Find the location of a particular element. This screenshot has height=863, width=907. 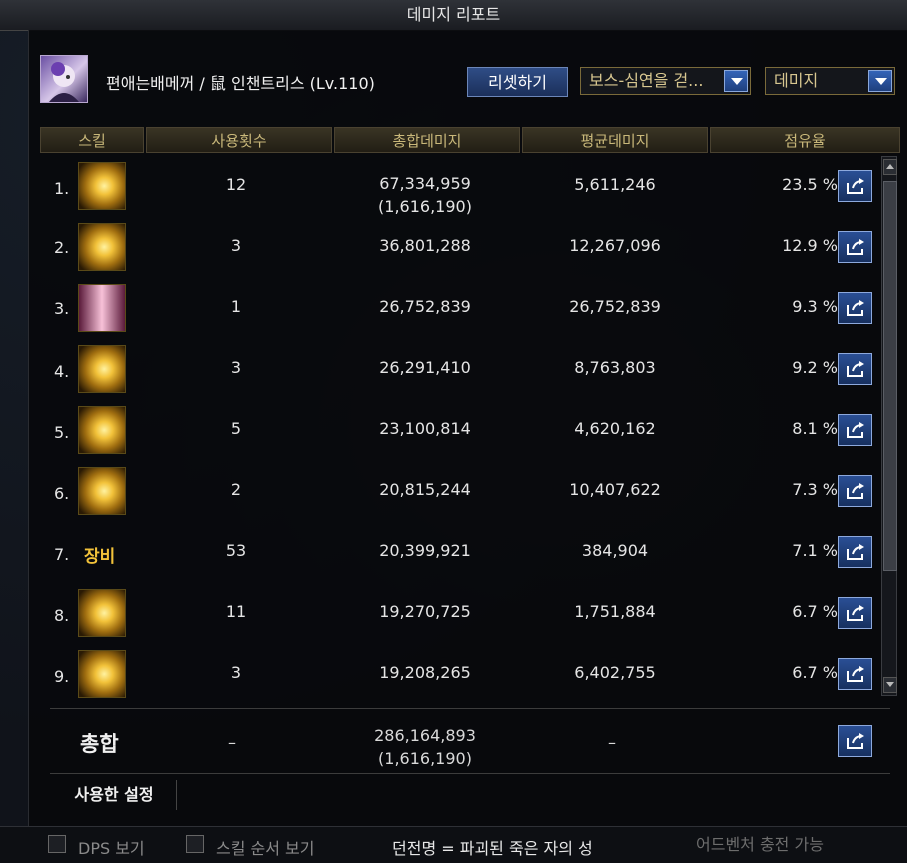

row-index: 9. is located at coordinates (62, 676).